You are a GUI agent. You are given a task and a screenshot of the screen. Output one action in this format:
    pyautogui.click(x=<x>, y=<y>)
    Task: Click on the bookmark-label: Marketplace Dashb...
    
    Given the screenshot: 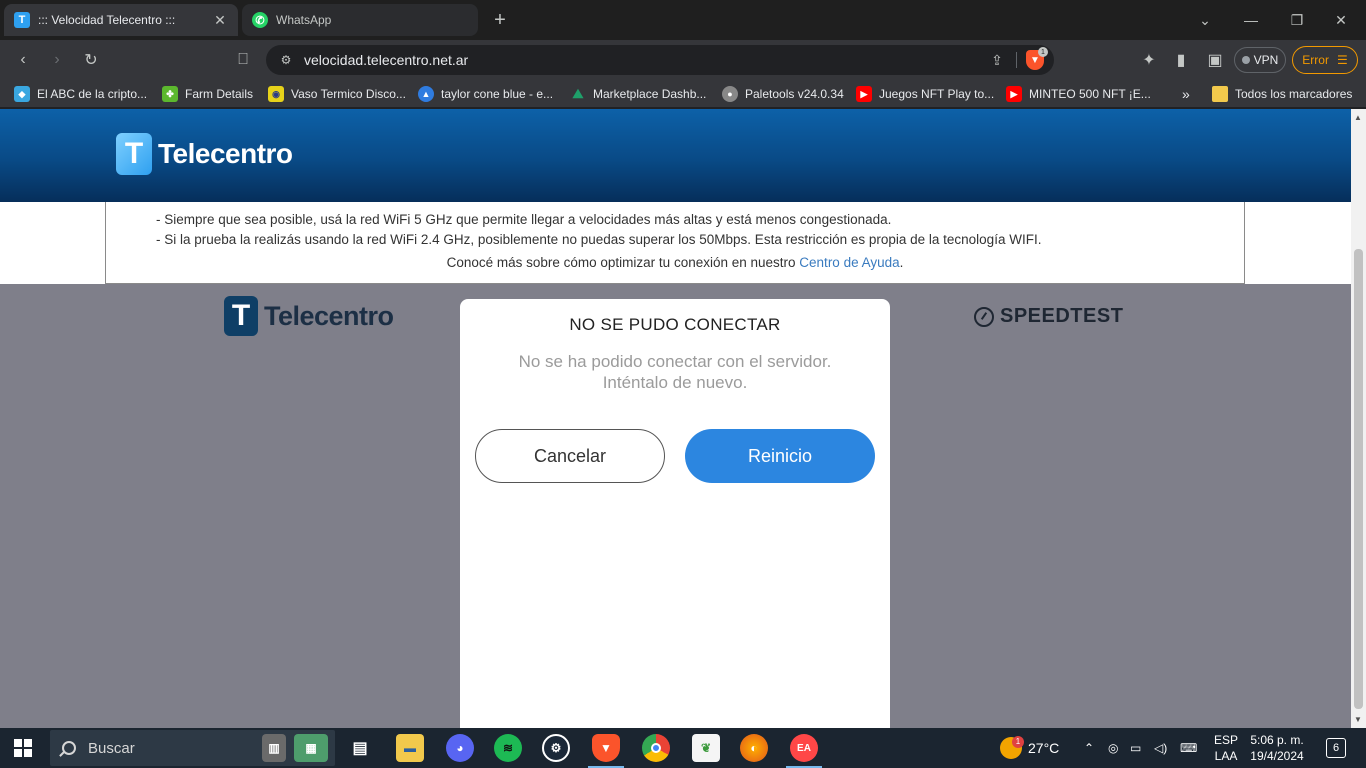 What is the action you would take?
    pyautogui.click(x=650, y=94)
    